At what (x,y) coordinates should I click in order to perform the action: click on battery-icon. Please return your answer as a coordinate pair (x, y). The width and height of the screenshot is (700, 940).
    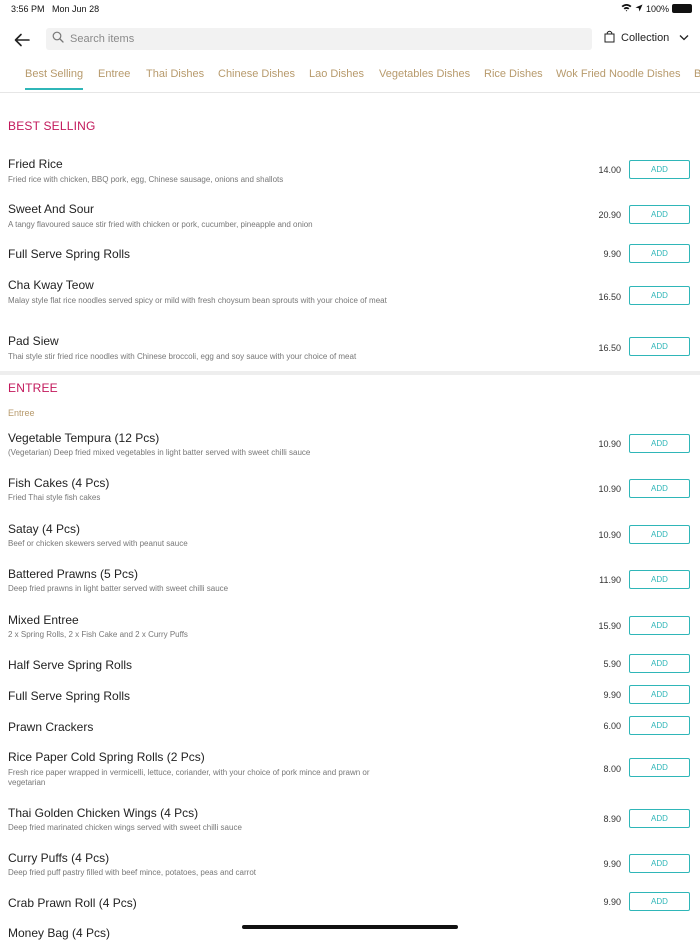
    Looking at the image, I should click on (682, 8).